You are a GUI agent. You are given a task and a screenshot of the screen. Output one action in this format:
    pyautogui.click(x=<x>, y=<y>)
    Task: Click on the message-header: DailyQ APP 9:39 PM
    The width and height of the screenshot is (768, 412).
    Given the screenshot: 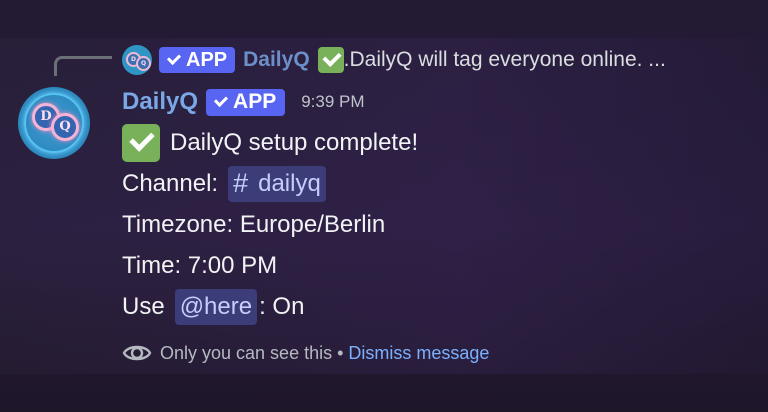 What is the action you would take?
    pyautogui.click(x=243, y=102)
    